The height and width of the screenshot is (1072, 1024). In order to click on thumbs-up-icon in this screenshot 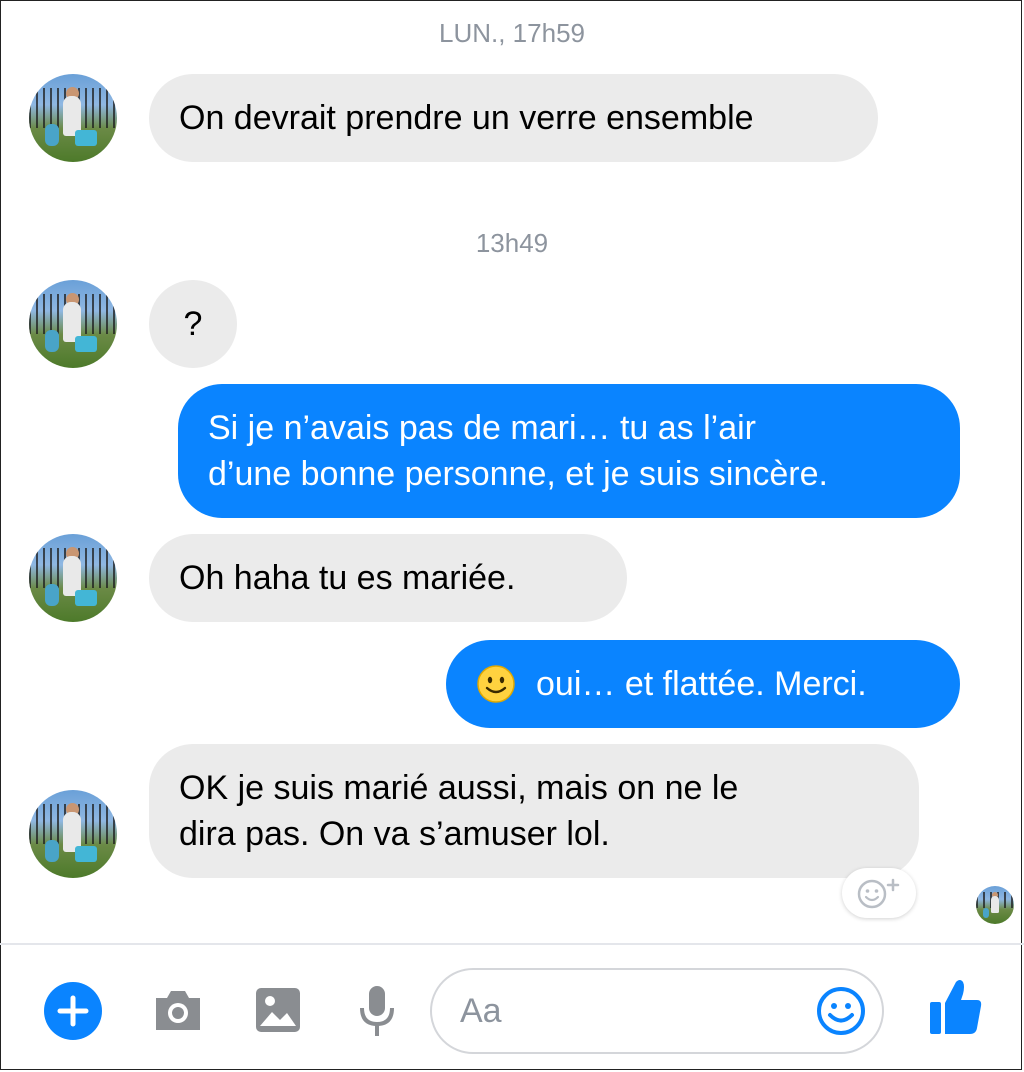, I will do `click(956, 1007)`.